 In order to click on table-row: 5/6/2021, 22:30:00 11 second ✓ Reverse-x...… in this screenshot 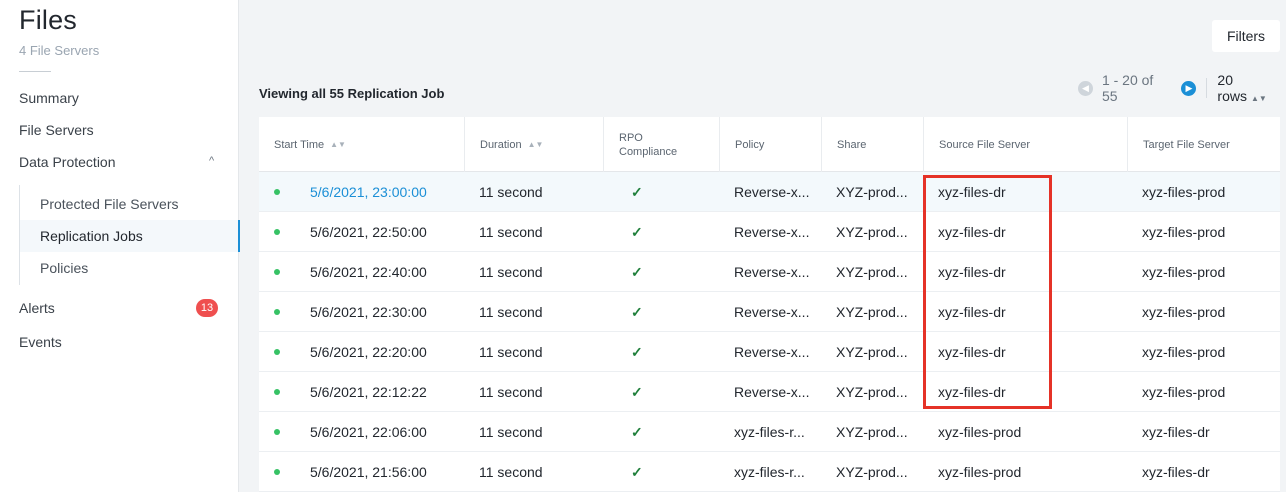, I will do `click(769, 312)`.